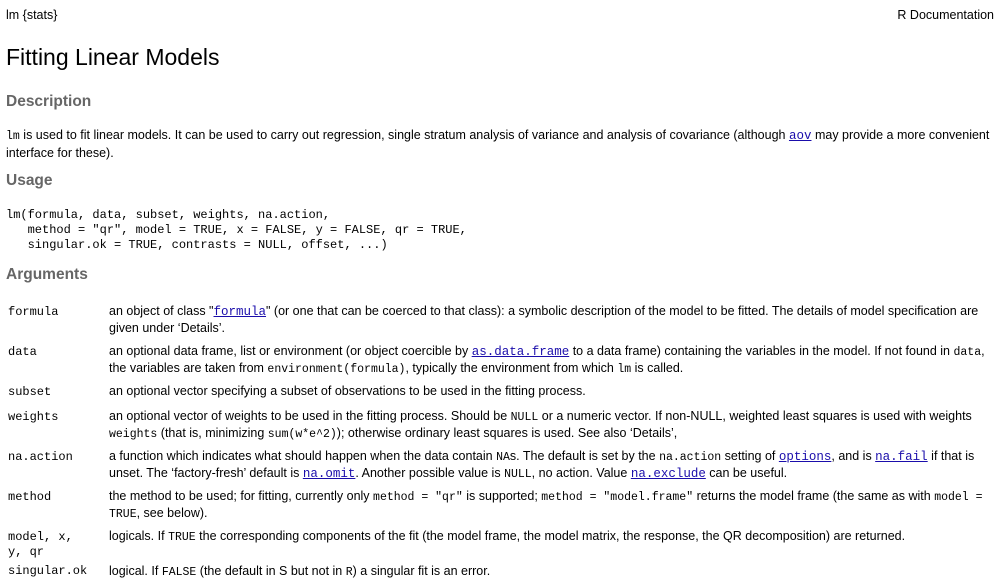 This screenshot has width=1000, height=586. What do you see at coordinates (271, 571) in the screenshot?
I see `arg-text: (the default in S but not in` at bounding box center [271, 571].